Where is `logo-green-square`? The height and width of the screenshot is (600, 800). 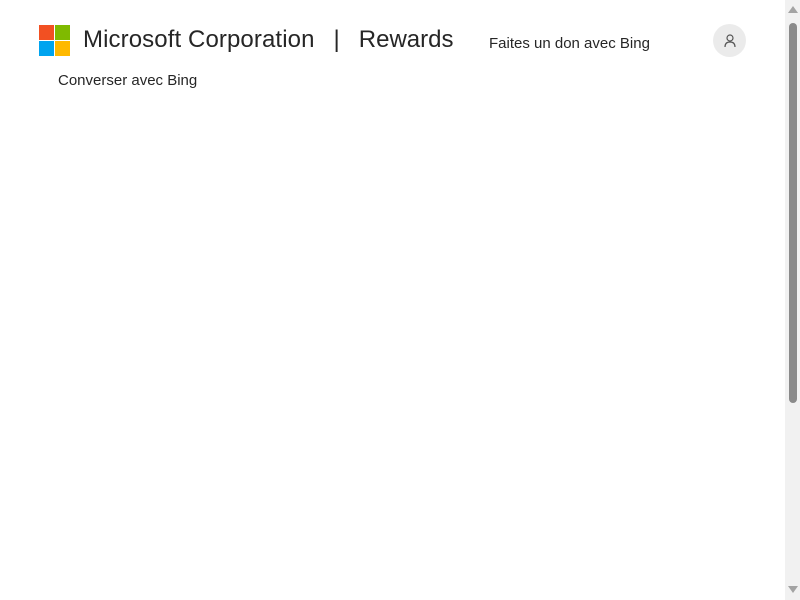
logo-green-square is located at coordinates (62, 32).